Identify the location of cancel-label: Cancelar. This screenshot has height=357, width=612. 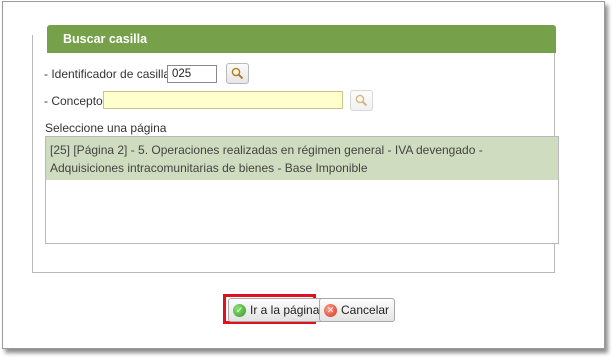
(365, 310).